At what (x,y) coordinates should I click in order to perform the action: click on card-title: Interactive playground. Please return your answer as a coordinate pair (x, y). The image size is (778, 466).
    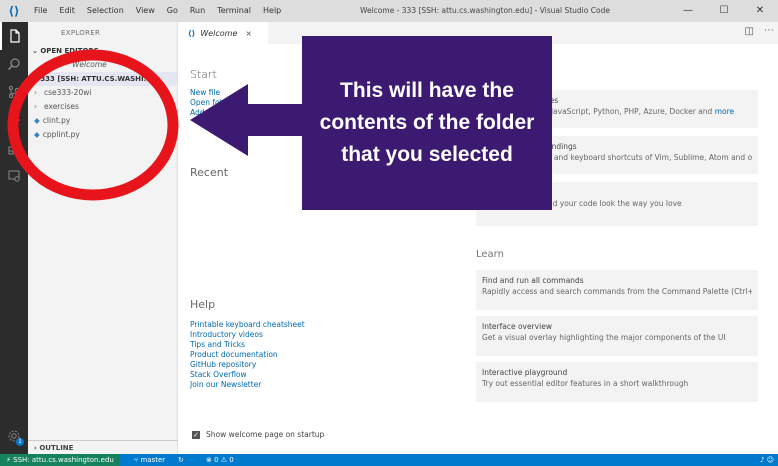
    Looking at the image, I should click on (525, 372).